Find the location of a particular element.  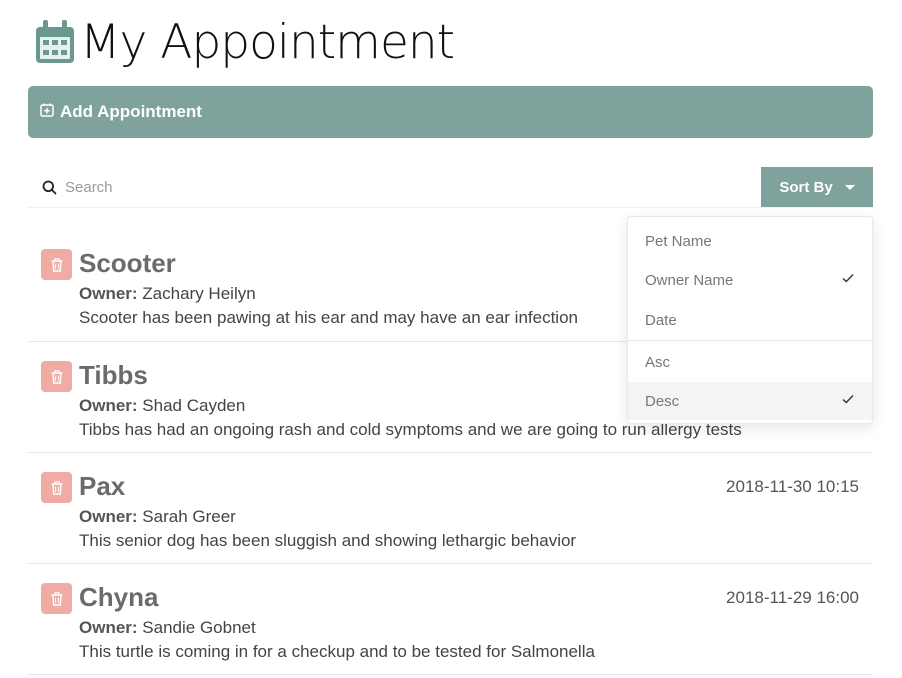

search-bar: Sort By is located at coordinates (450, 187).